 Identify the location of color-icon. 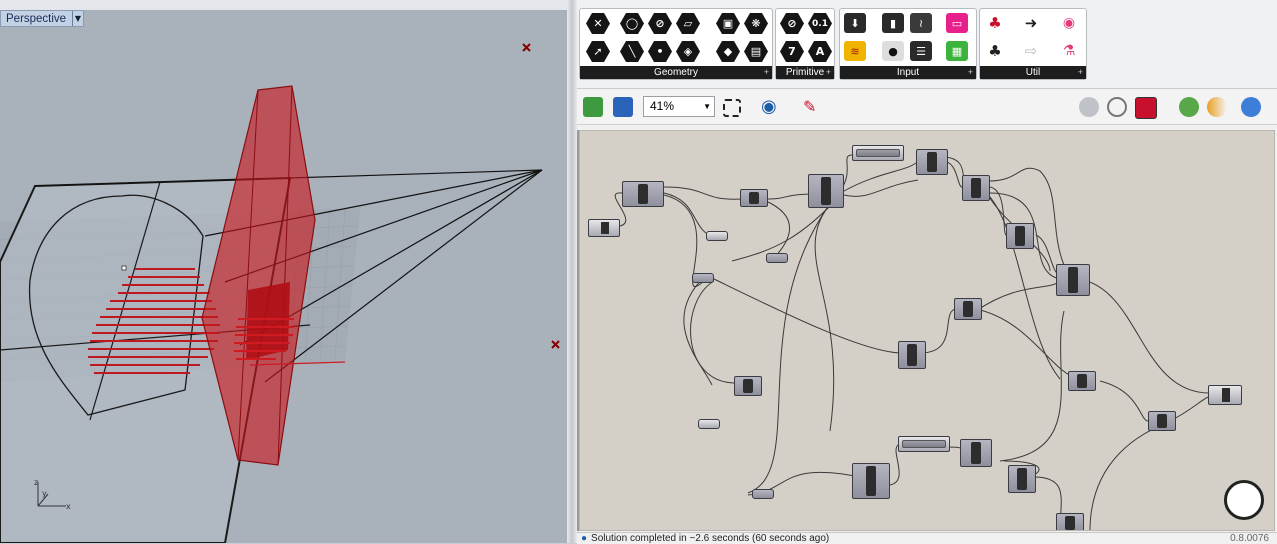
(1217, 107).